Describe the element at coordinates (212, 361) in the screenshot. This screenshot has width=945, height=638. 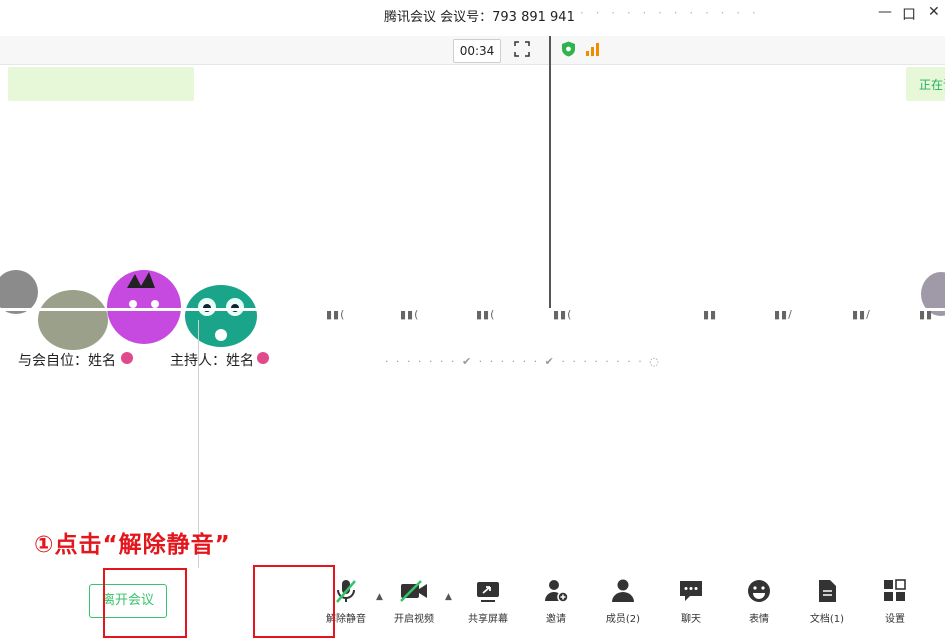
I see `participant-name: 主持人：姓名` at that location.